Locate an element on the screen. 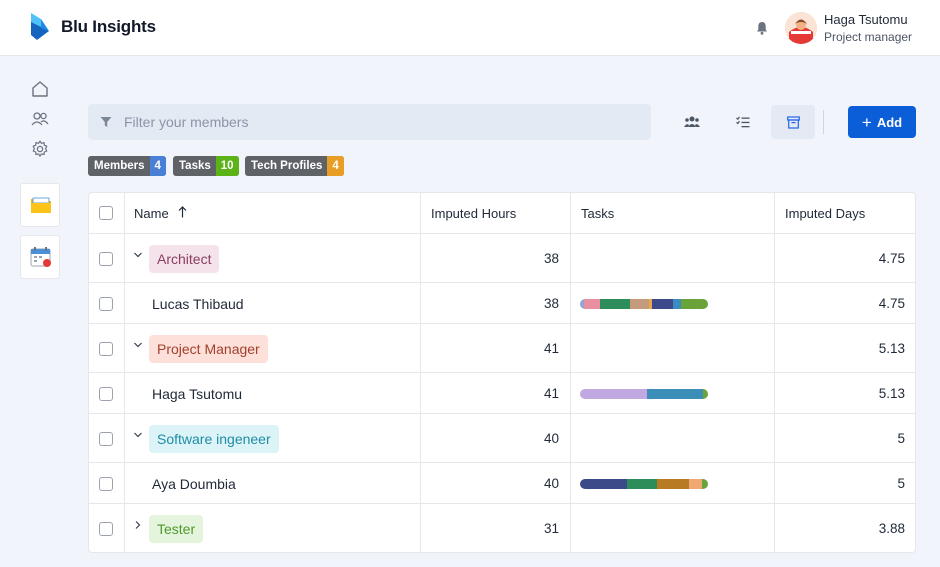 This screenshot has width=940, height=567. task-list-icon is located at coordinates (743, 122).